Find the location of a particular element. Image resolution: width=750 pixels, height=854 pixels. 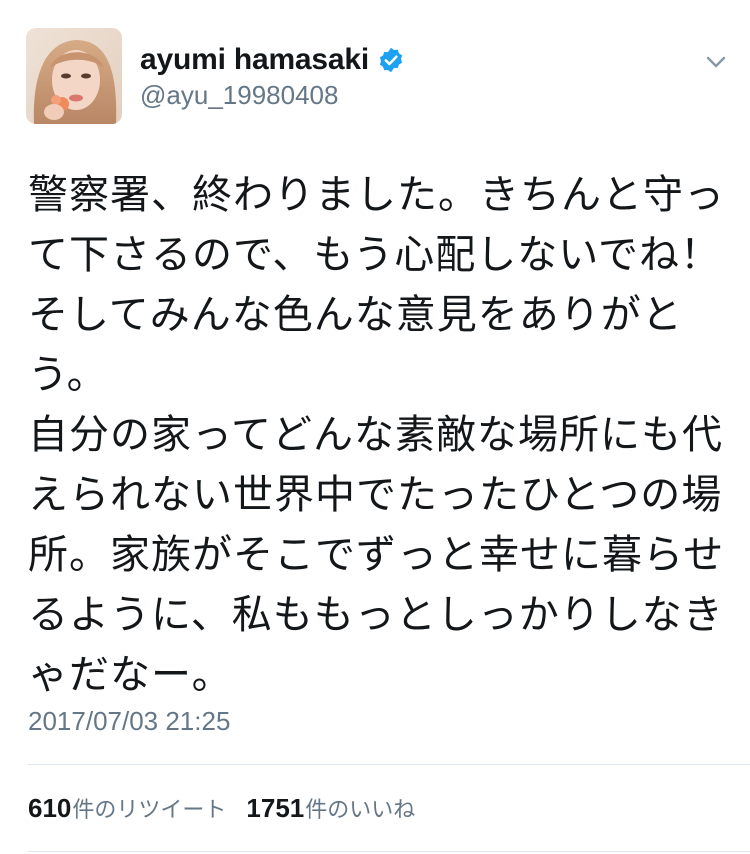

retweets-count: 610 is located at coordinates (50, 808).